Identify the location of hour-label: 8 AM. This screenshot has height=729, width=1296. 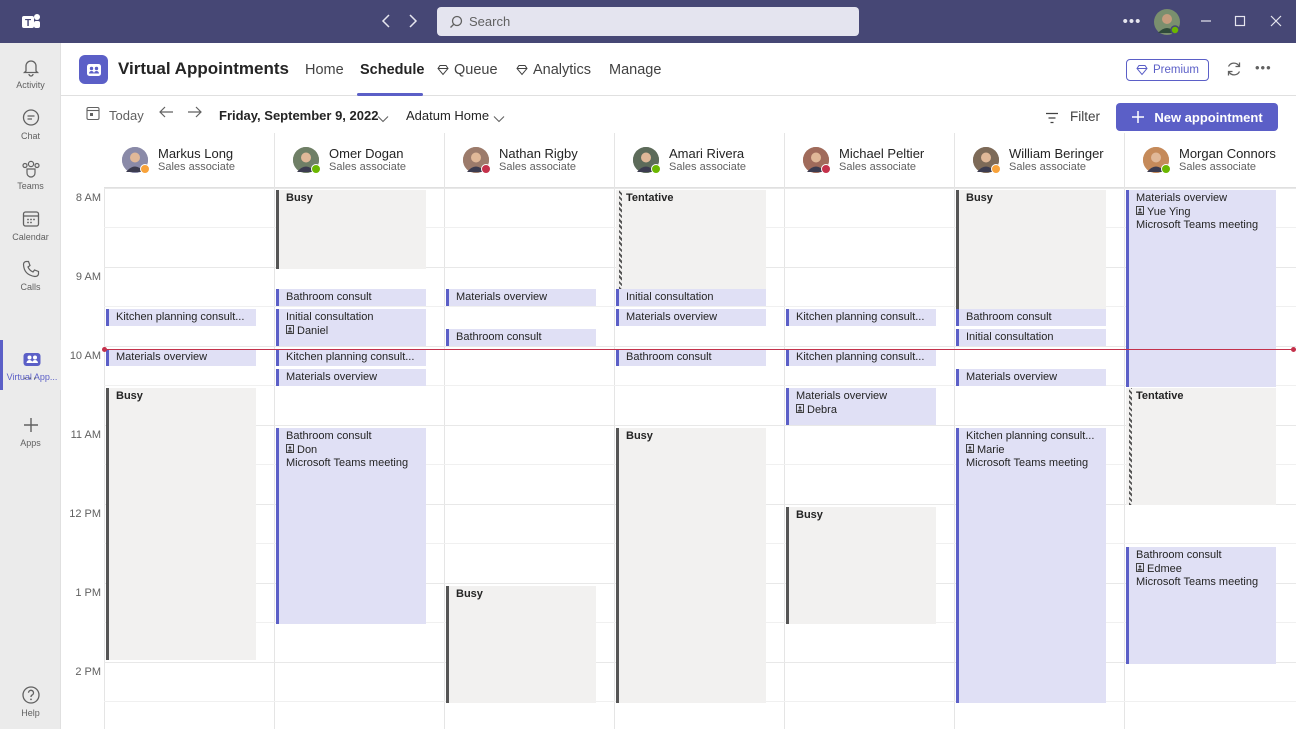
(88, 198).